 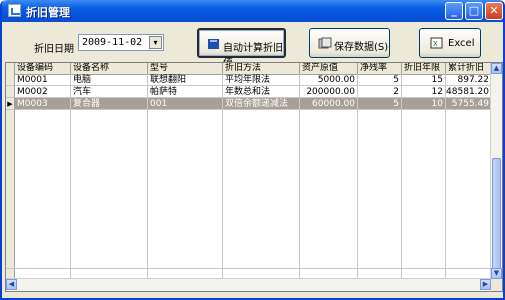 What do you see at coordinates (43, 92) in the screenshot?
I see `cell-code: M0002` at bounding box center [43, 92].